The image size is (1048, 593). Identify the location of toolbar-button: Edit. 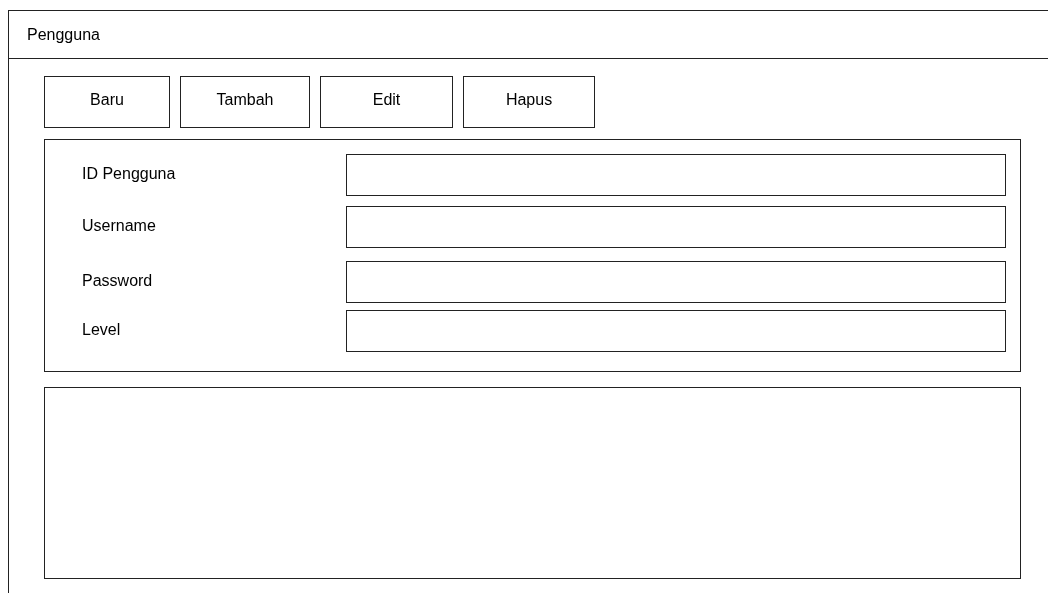
(386, 102).